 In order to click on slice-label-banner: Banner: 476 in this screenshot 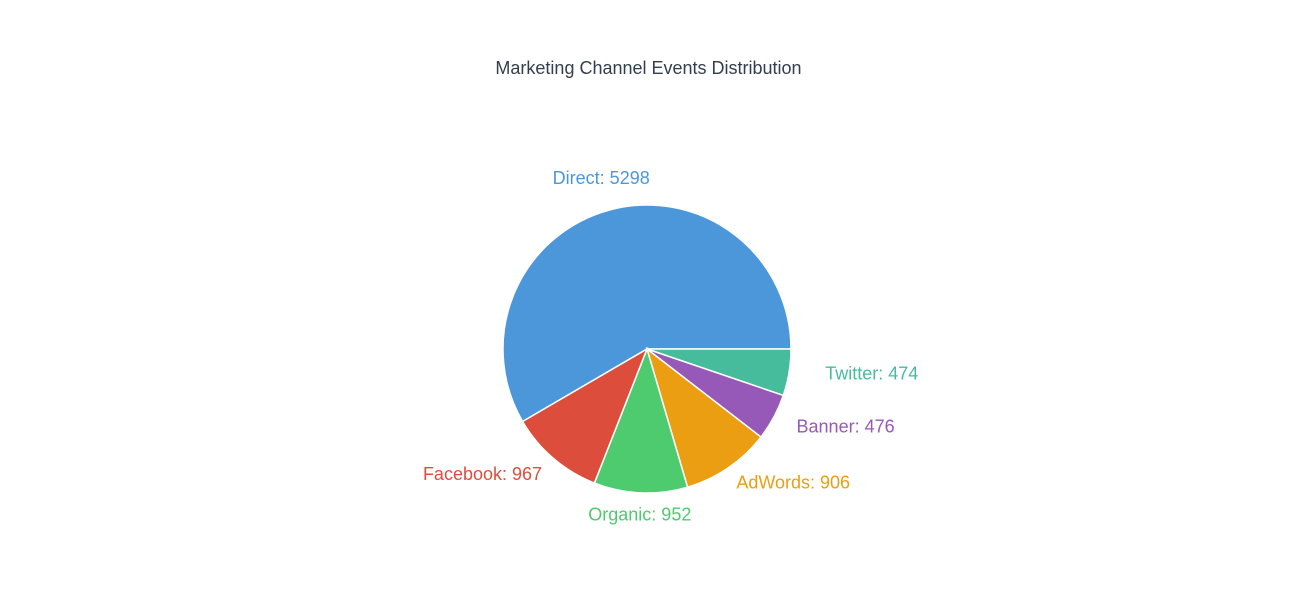, I will do `click(846, 427)`.